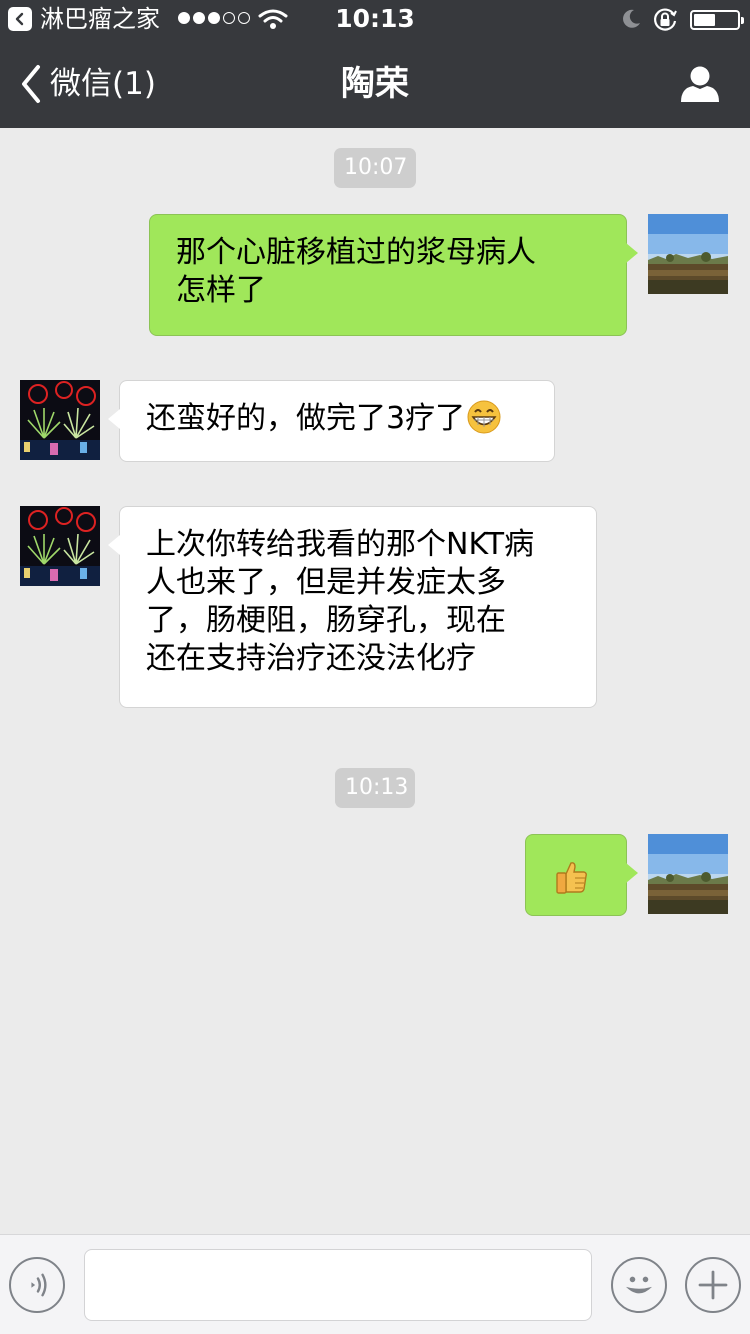 Image resolution: width=750 pixels, height=1334 pixels. What do you see at coordinates (717, 20) in the screenshot?
I see `battery-icon` at bounding box center [717, 20].